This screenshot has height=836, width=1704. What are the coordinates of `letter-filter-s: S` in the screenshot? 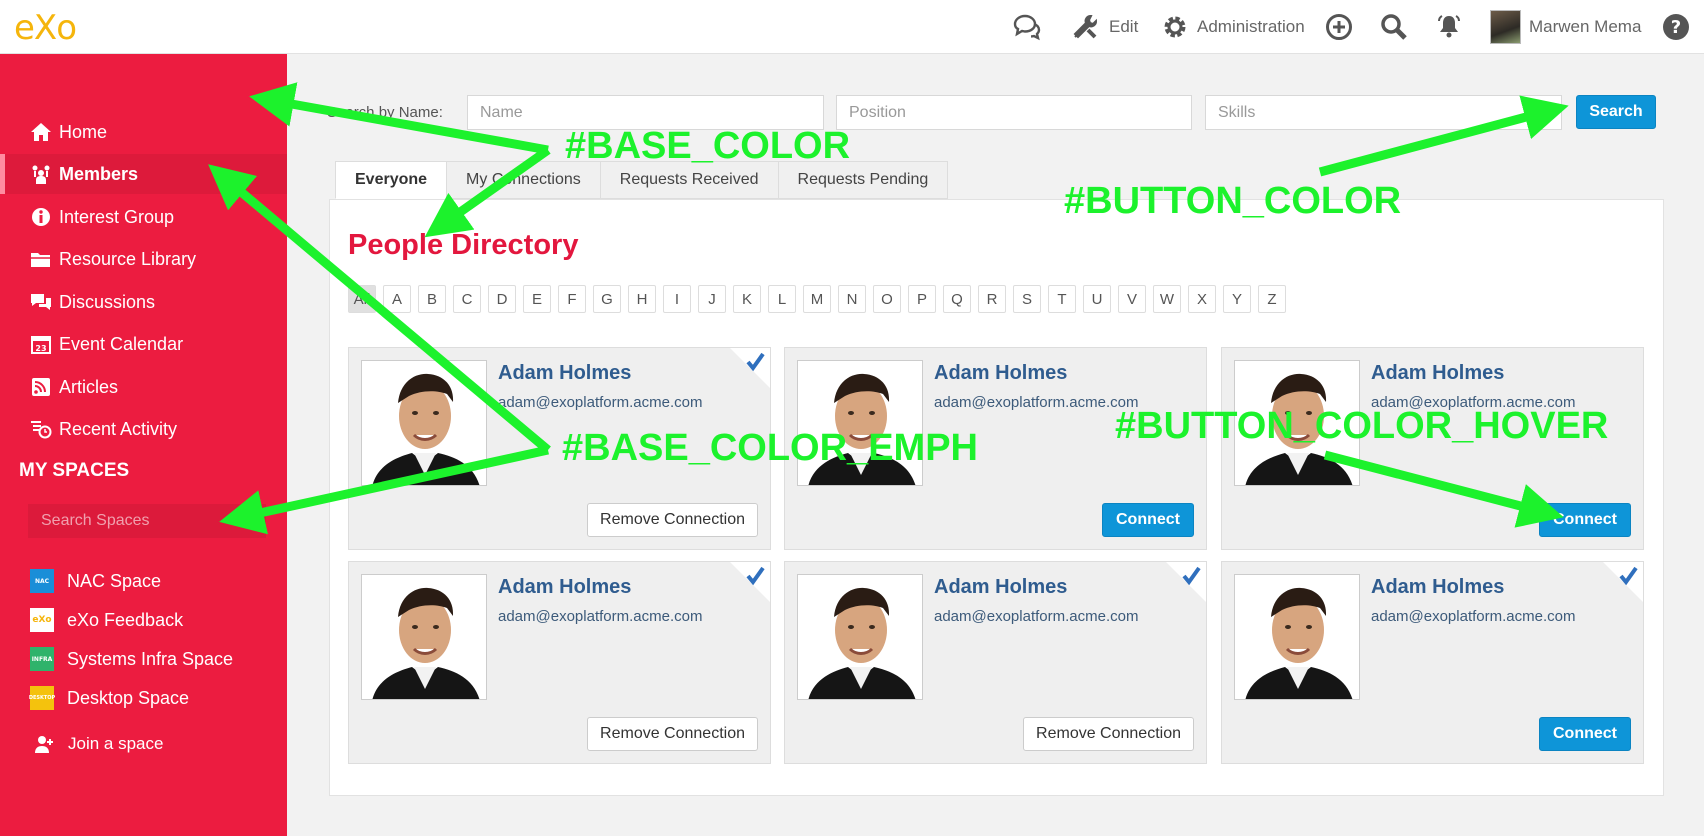 It's located at (1027, 299).